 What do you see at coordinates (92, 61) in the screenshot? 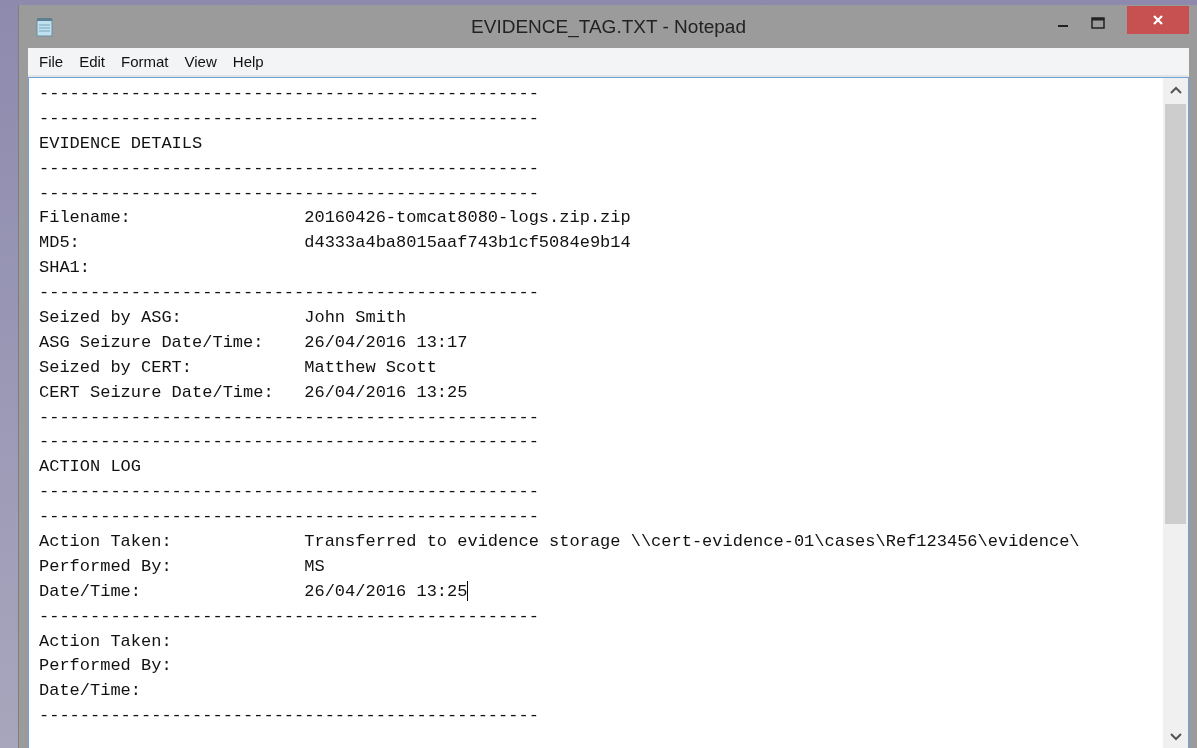
I see `menu-item: Edit` at bounding box center [92, 61].